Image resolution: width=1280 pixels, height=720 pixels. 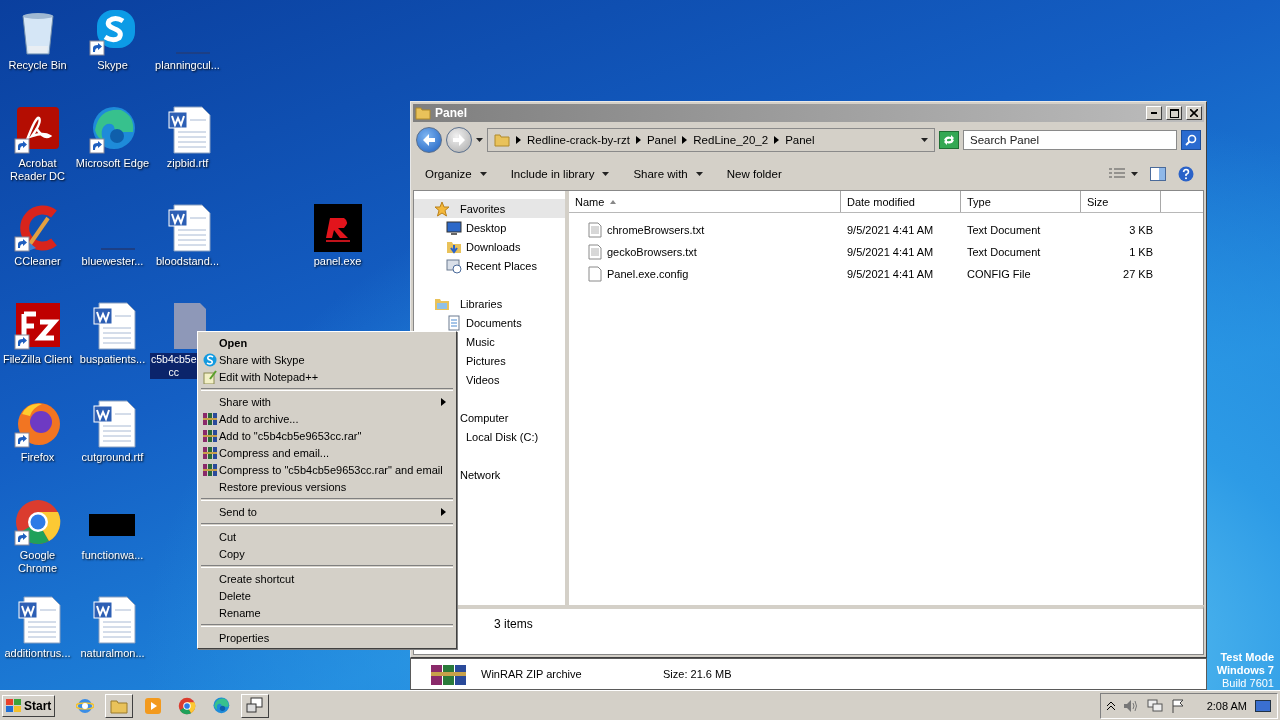 What do you see at coordinates (327, 435) in the screenshot?
I see `menu-item: Add to "c5b4cb5e9653cc.rar"` at bounding box center [327, 435].